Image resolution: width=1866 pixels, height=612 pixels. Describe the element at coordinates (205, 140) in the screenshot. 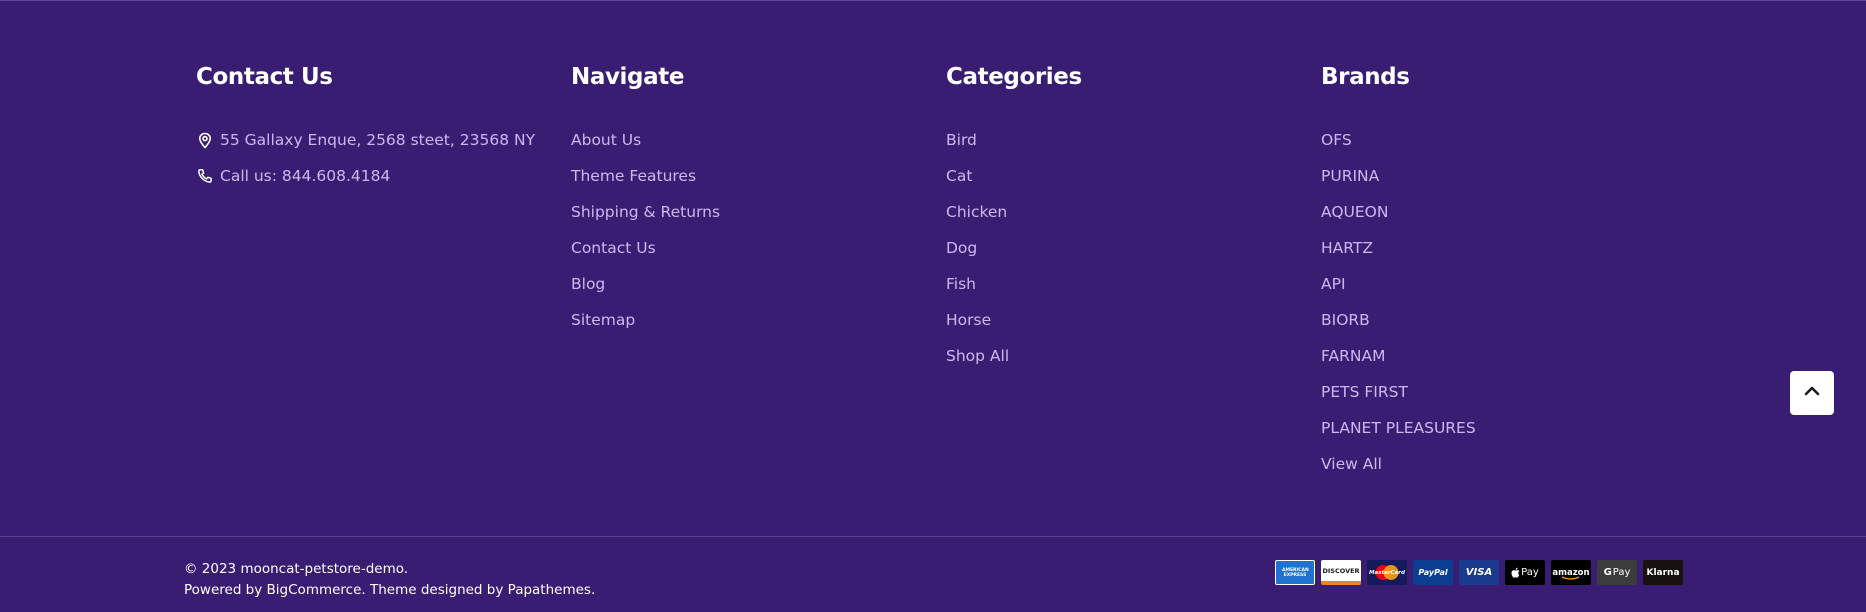

I see `map-pin-icon` at that location.